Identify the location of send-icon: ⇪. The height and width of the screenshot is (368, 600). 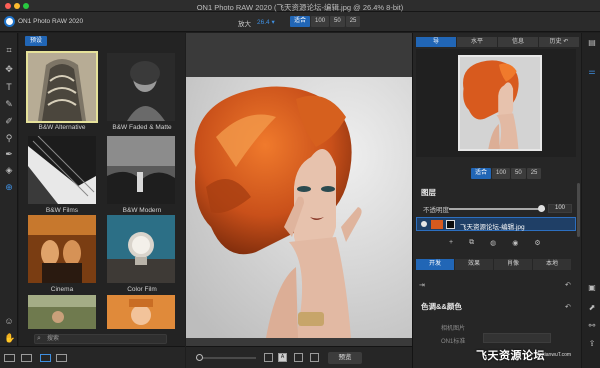
(592, 344).